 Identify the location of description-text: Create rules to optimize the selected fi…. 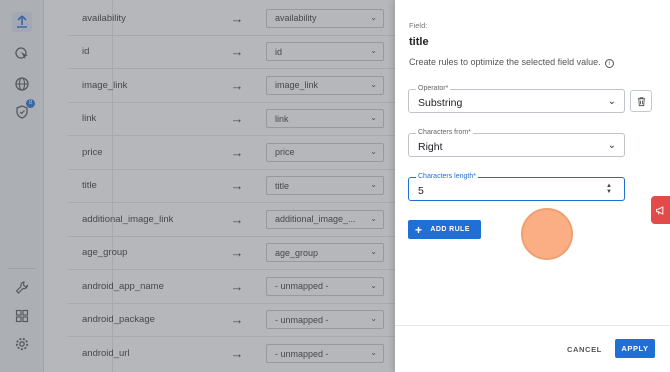
(505, 62).